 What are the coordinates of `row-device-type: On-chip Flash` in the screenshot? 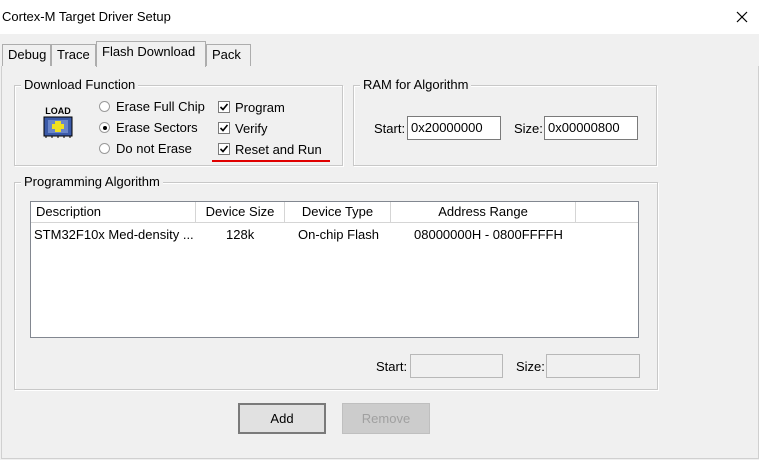 It's located at (338, 234).